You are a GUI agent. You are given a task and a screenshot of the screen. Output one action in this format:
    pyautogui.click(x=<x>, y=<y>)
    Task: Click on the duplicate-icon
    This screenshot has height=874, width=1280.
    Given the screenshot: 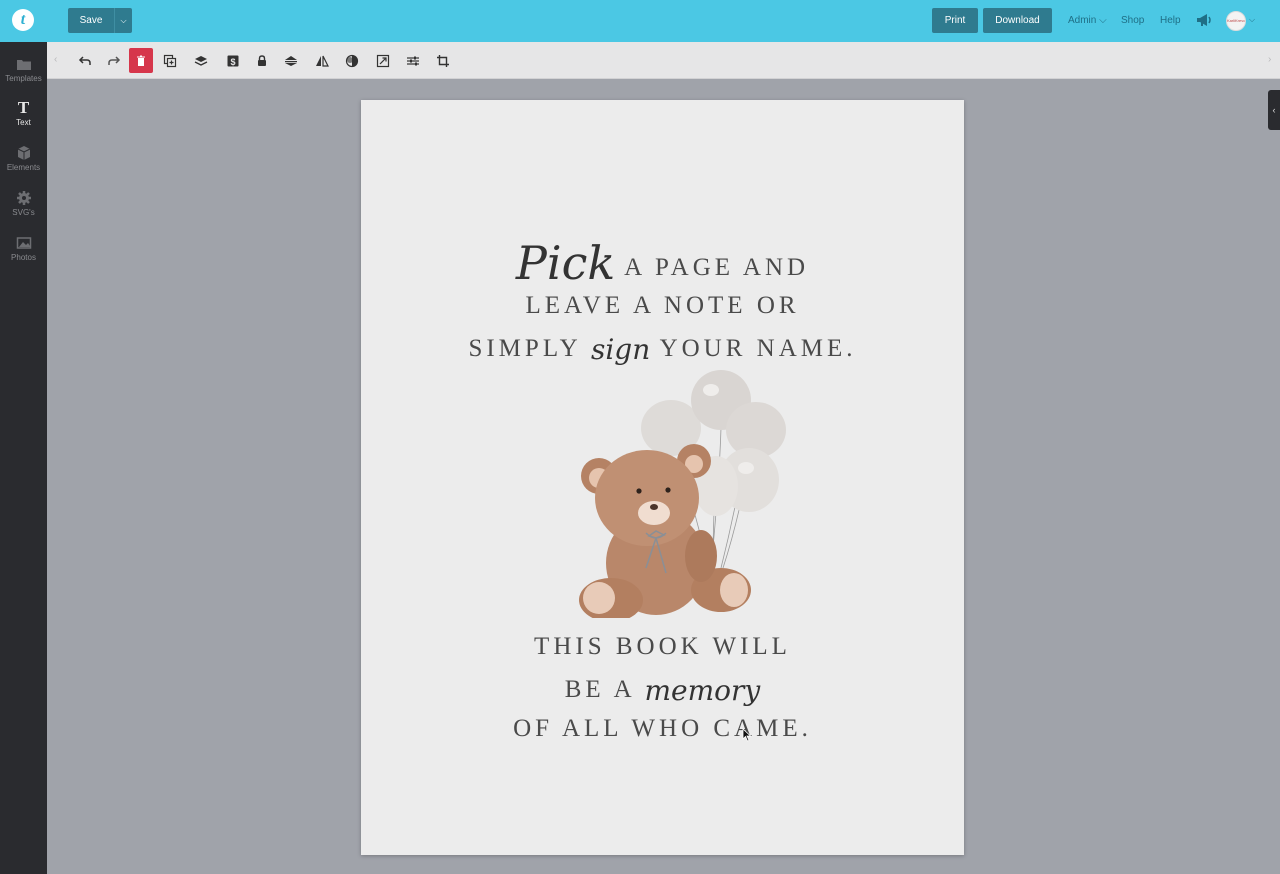 What is the action you would take?
    pyautogui.click(x=170, y=60)
    